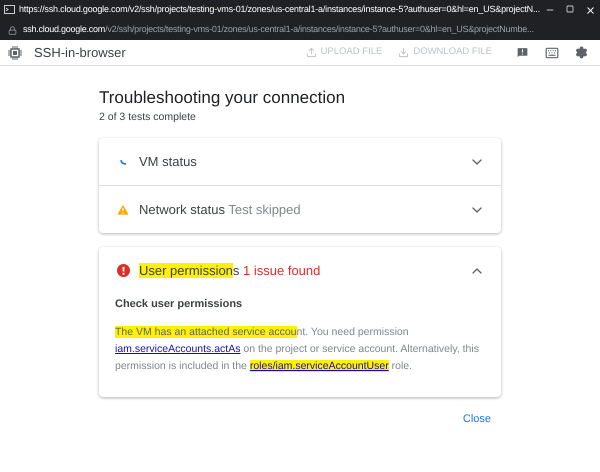 The width and height of the screenshot is (600, 472). Describe the element at coordinates (404, 52) in the screenshot. I see `download-icon` at that location.